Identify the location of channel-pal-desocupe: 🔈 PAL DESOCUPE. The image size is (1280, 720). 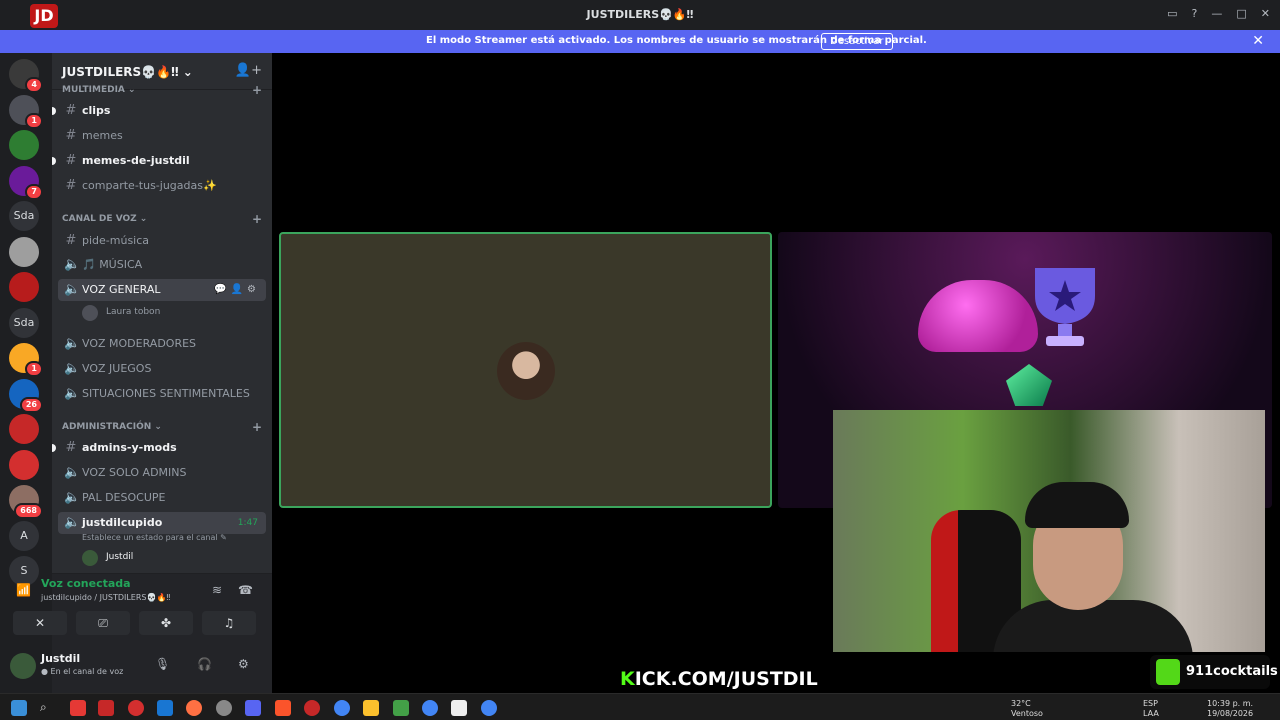
(162, 498).